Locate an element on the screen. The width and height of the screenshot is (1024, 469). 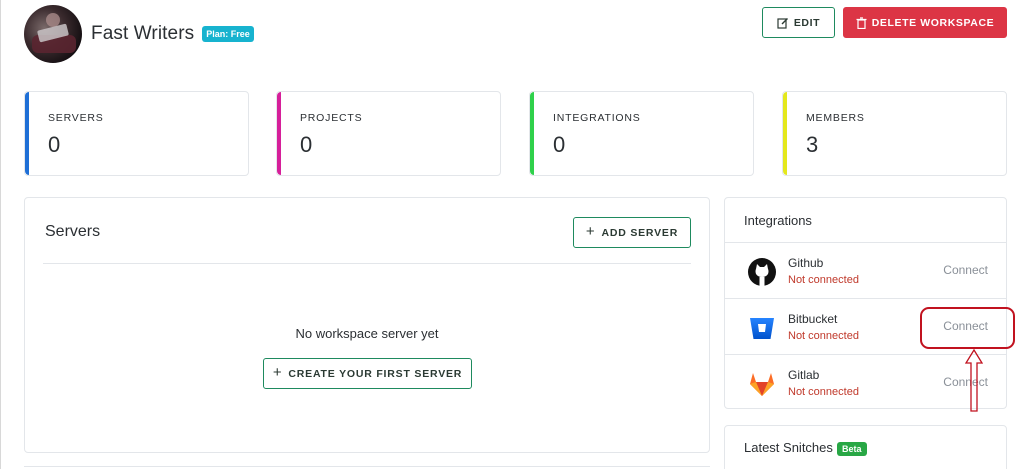
integration-name: Gitlab is located at coordinates (804, 375).